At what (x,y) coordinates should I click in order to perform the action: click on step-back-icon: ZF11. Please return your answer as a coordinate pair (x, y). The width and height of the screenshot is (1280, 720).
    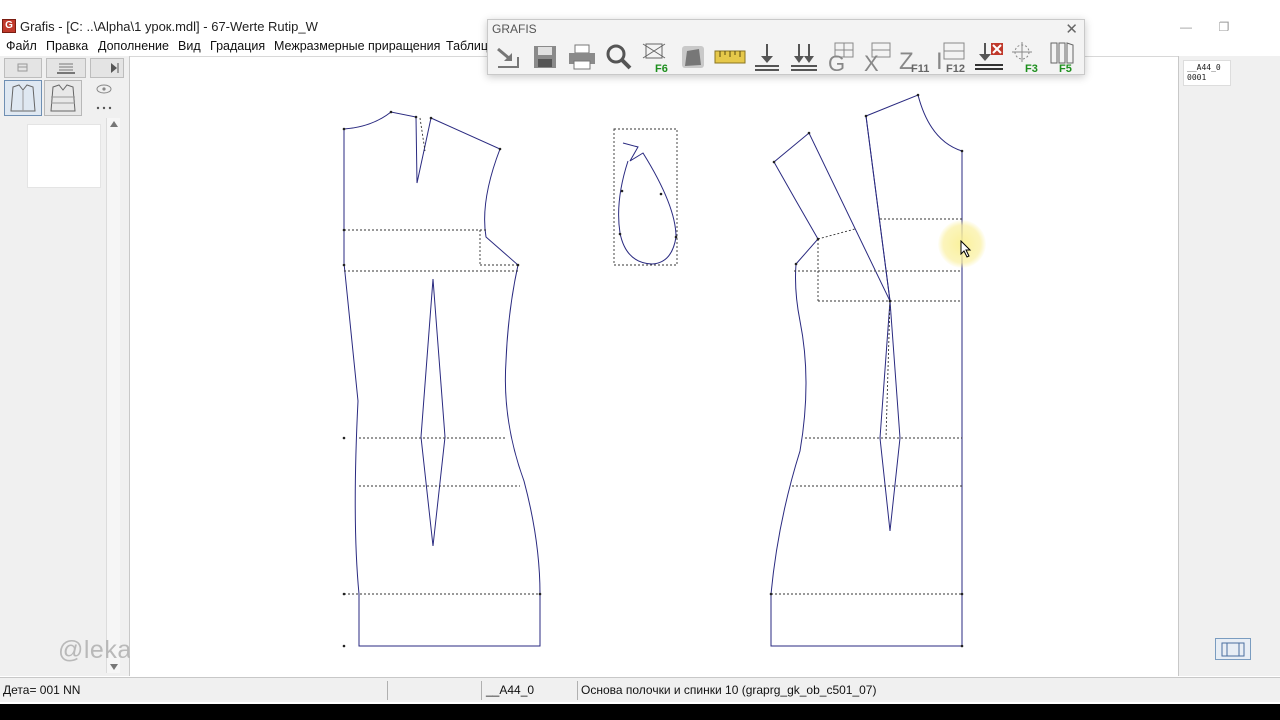
    Looking at the image, I should click on (914, 61).